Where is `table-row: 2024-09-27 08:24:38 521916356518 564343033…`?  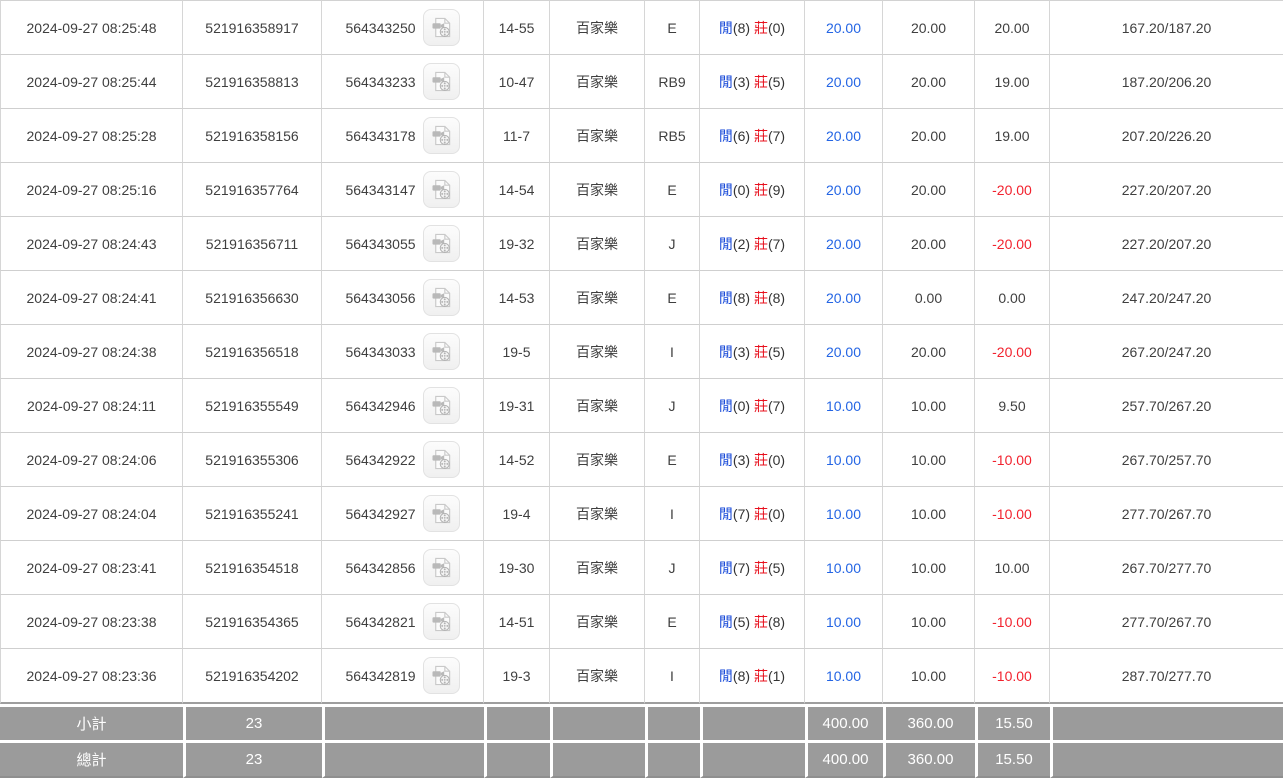
table-row: 2024-09-27 08:24:38 521916356518 564343033… is located at coordinates (641, 352).